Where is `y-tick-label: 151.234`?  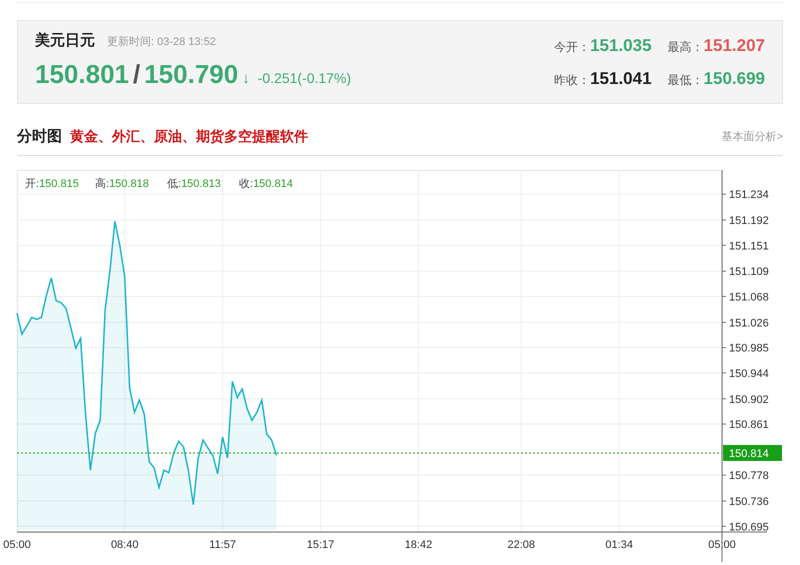 y-tick-label: 151.234 is located at coordinates (749, 194).